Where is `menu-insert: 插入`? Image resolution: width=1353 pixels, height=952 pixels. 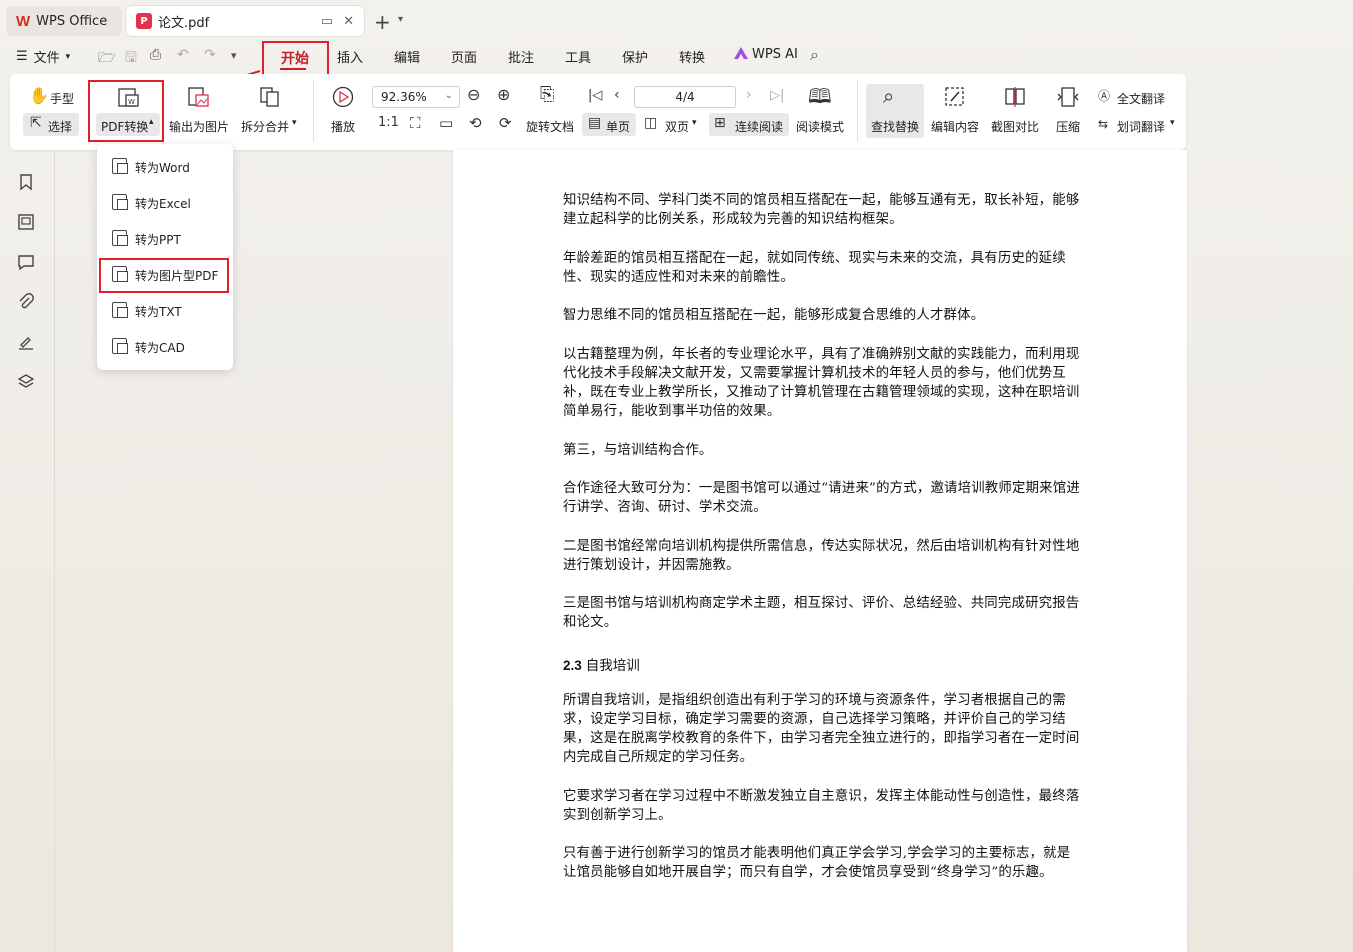 menu-insert: 插入 is located at coordinates (350, 56).